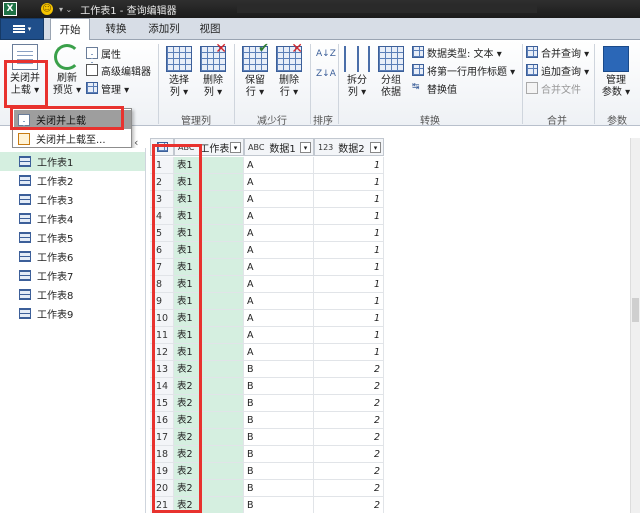 This screenshot has height=513, width=640. Describe the element at coordinates (635, 325) in the screenshot. I see `vertical-scrollbar` at that location.